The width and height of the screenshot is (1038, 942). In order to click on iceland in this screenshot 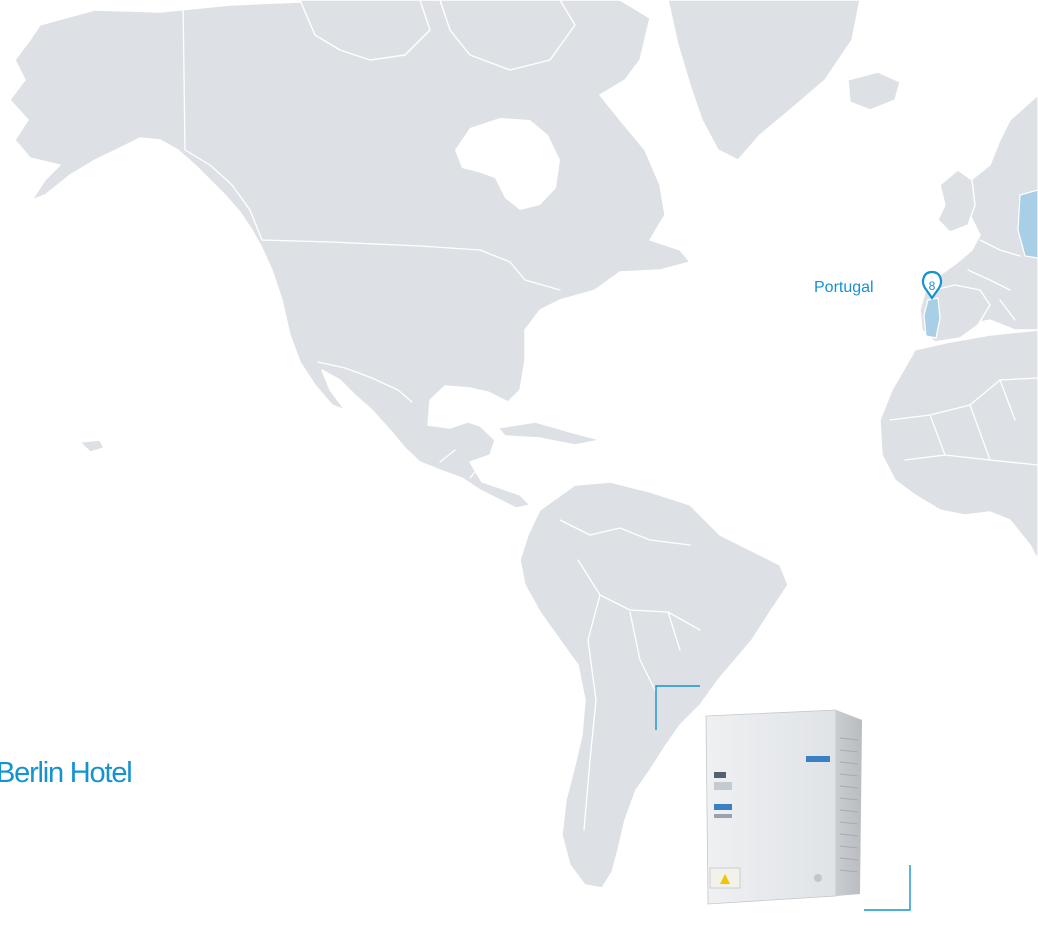, I will do `click(874, 91)`.